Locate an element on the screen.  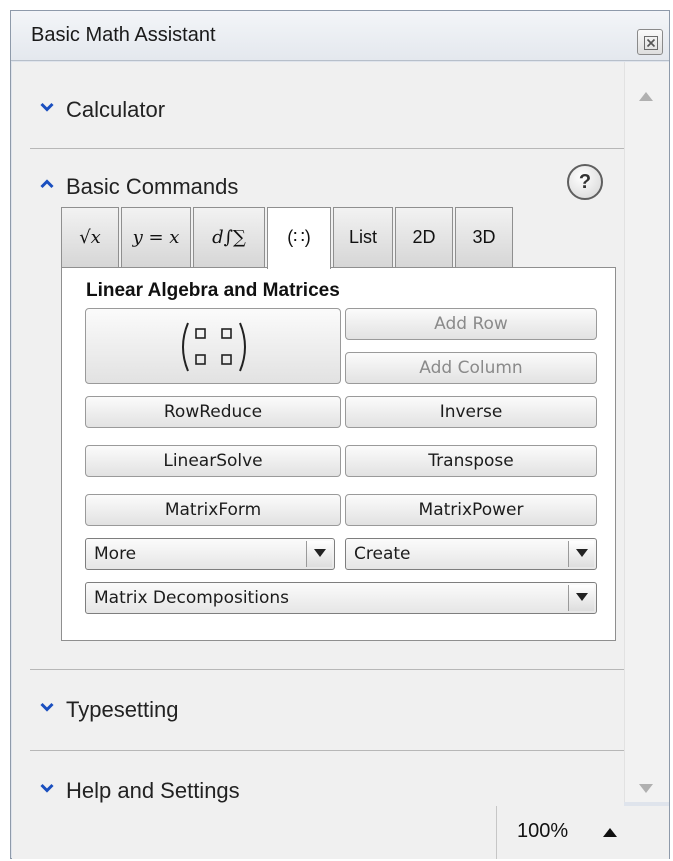
add-column-button: Add Column is located at coordinates (471, 368).